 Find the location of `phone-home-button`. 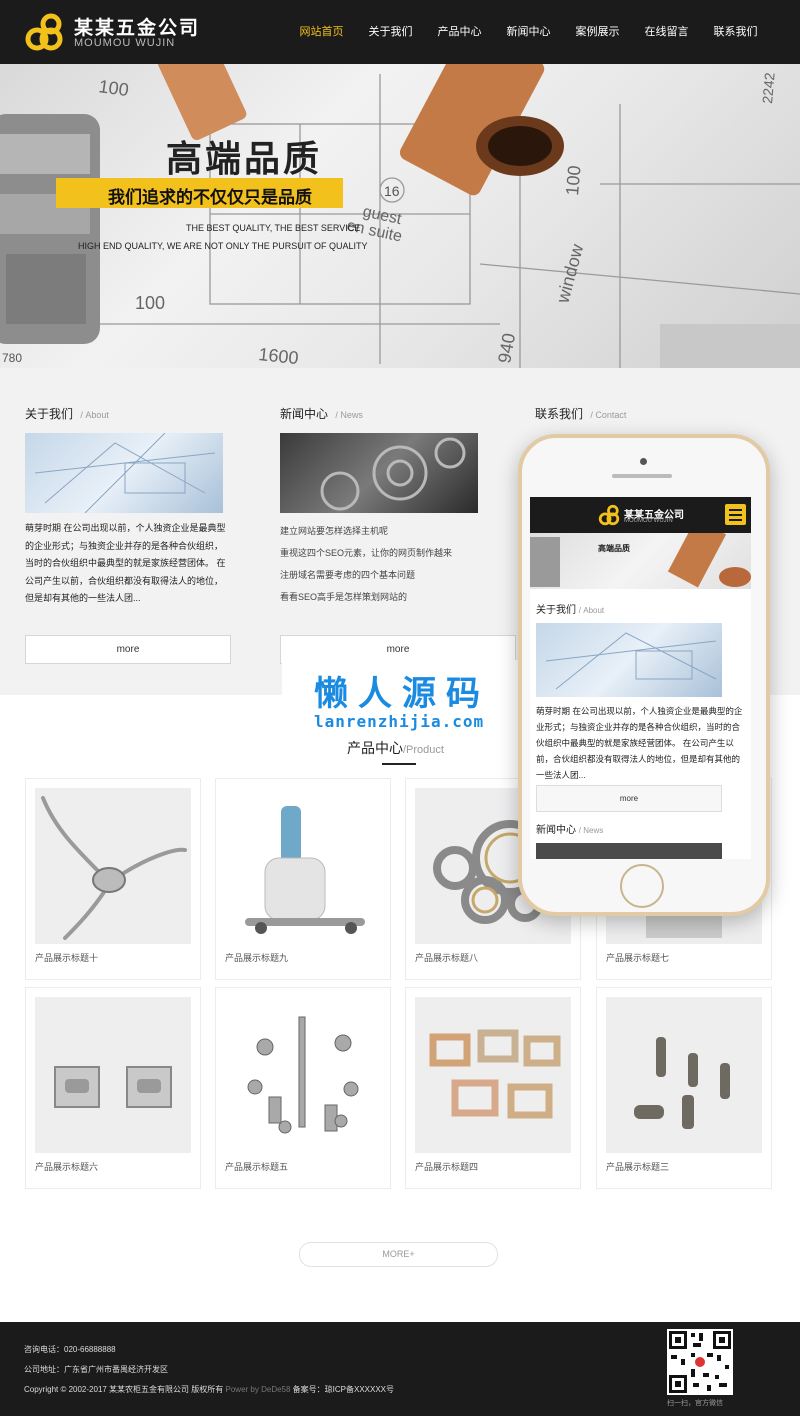

phone-home-button is located at coordinates (642, 886).